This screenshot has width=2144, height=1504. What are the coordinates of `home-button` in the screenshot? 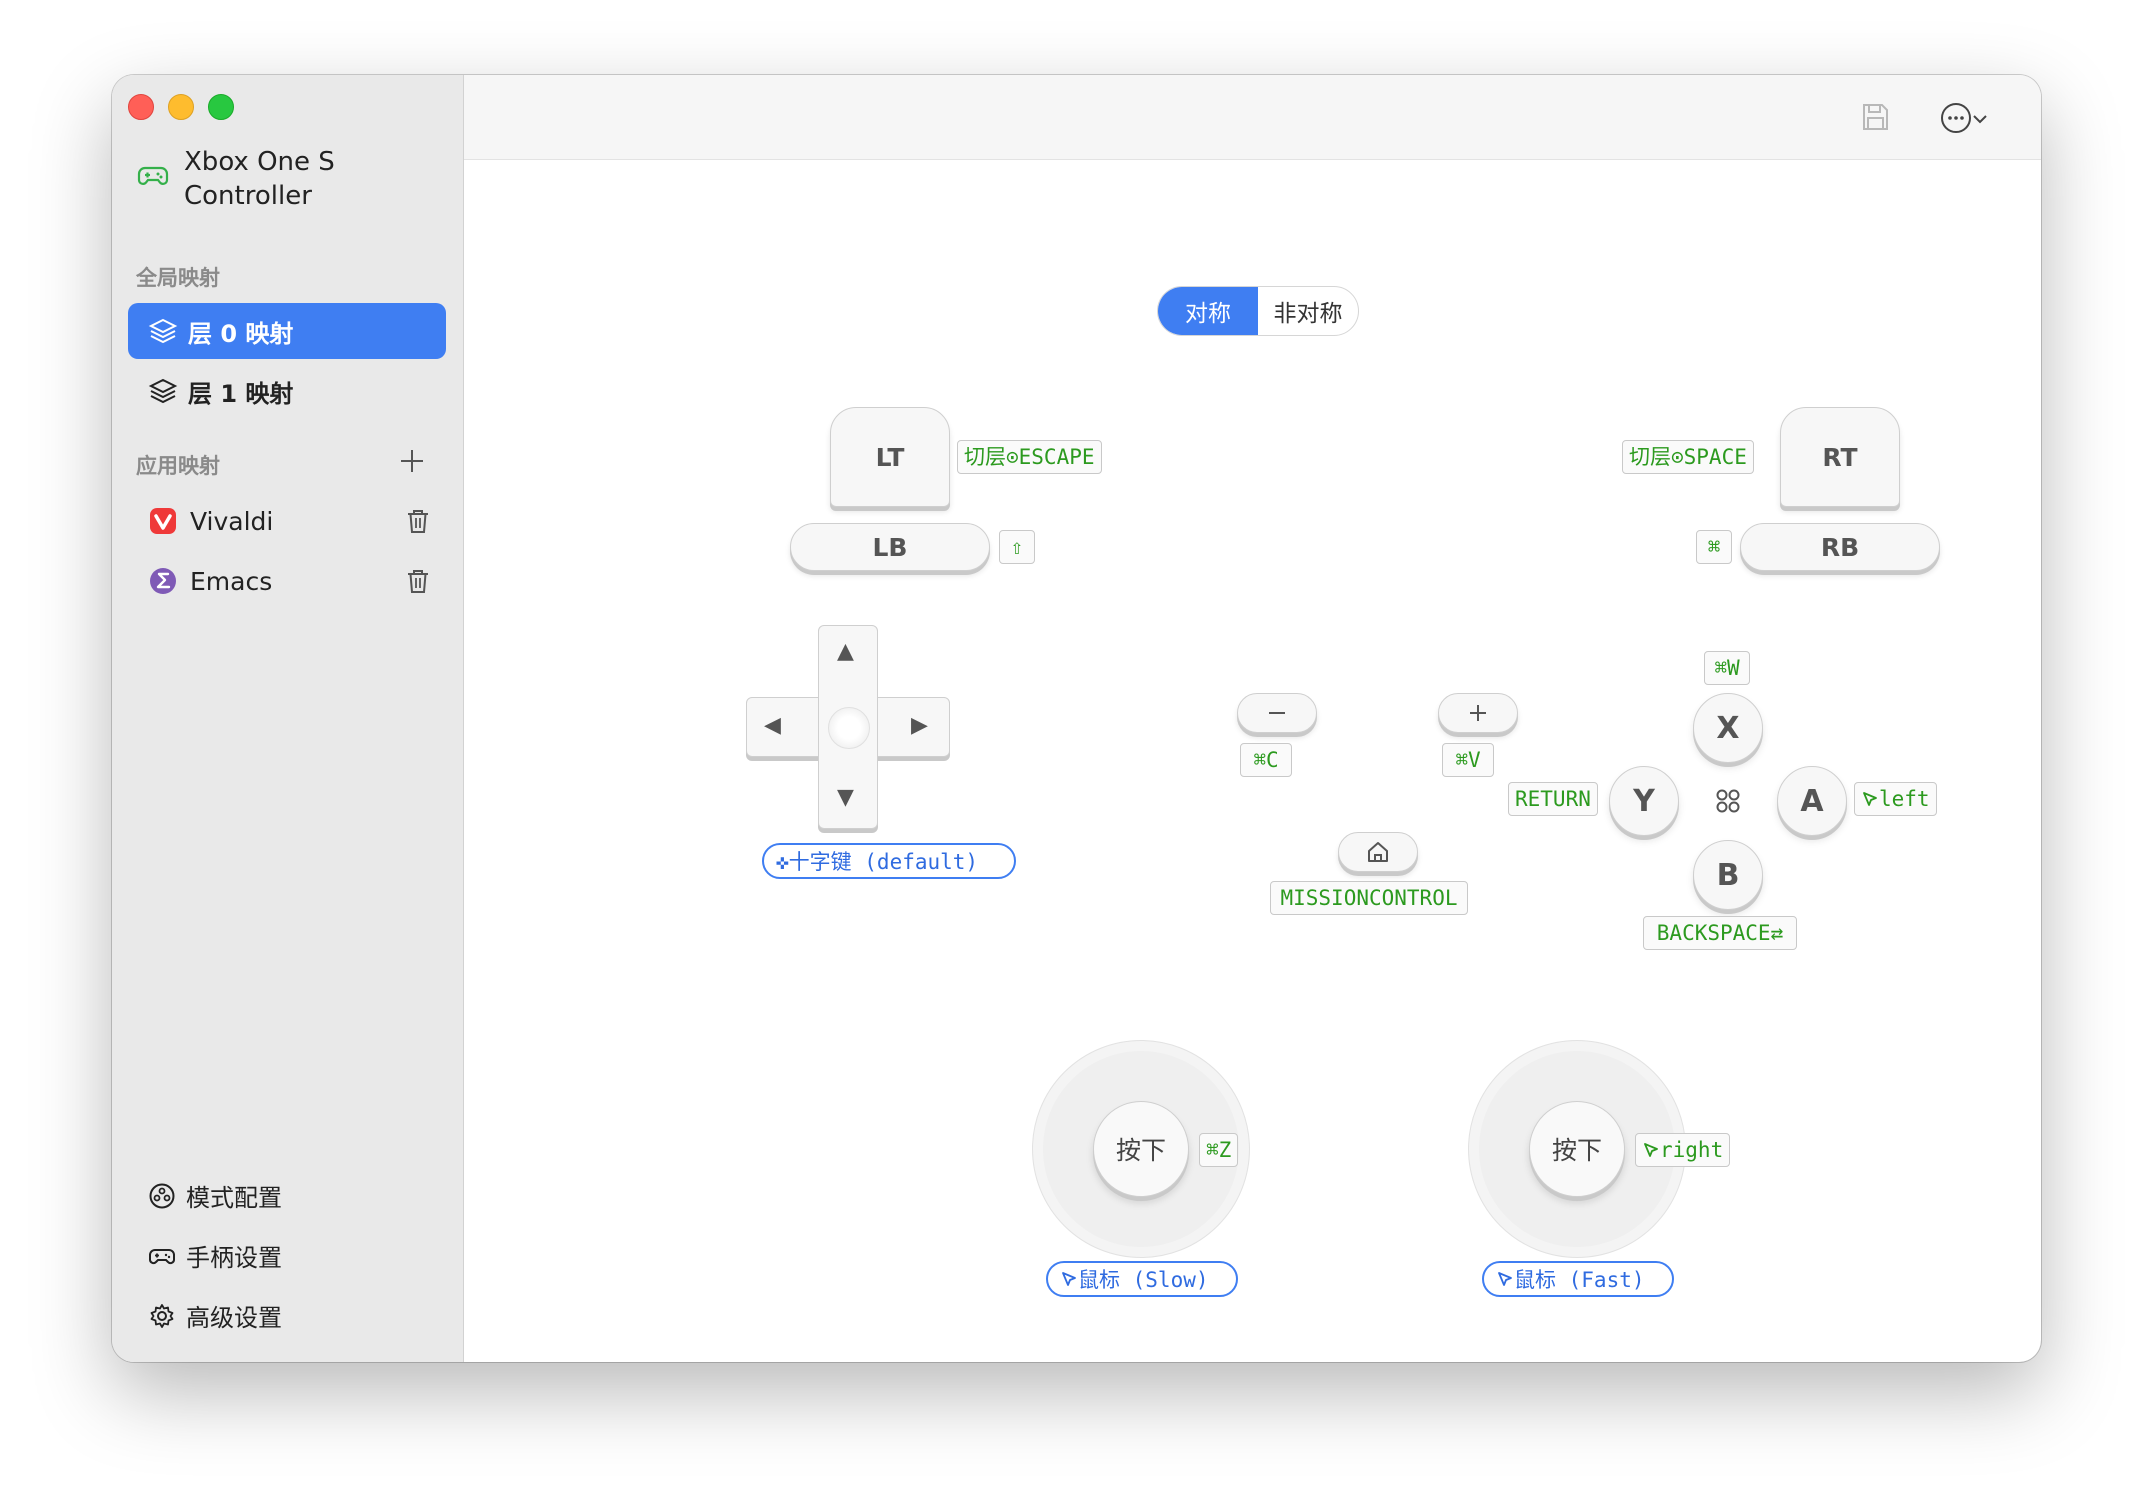 It's located at (1378, 852).